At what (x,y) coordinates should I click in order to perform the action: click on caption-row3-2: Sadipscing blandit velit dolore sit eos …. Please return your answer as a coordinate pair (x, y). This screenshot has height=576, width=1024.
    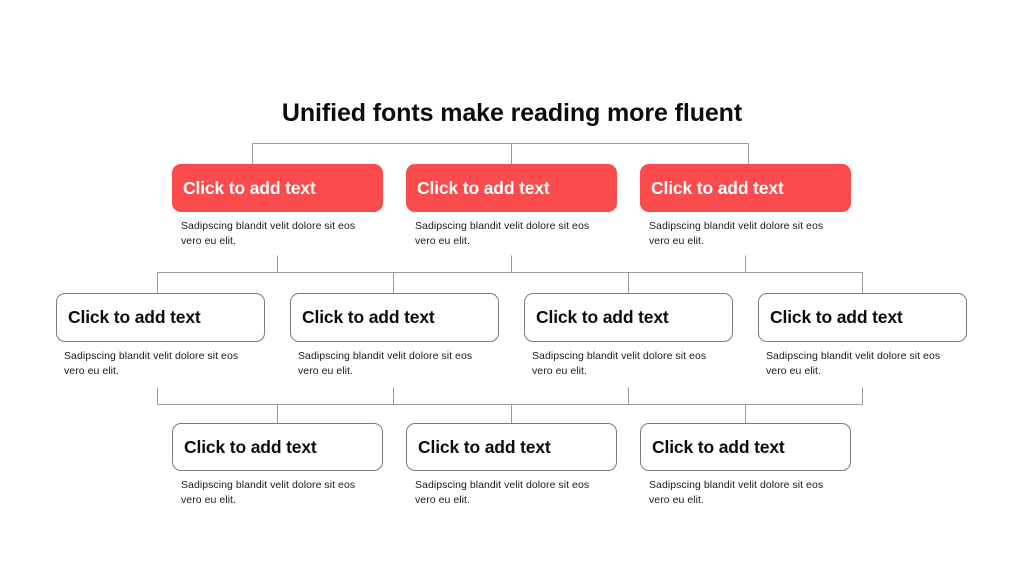
    Looking at the image, I should click on (502, 493).